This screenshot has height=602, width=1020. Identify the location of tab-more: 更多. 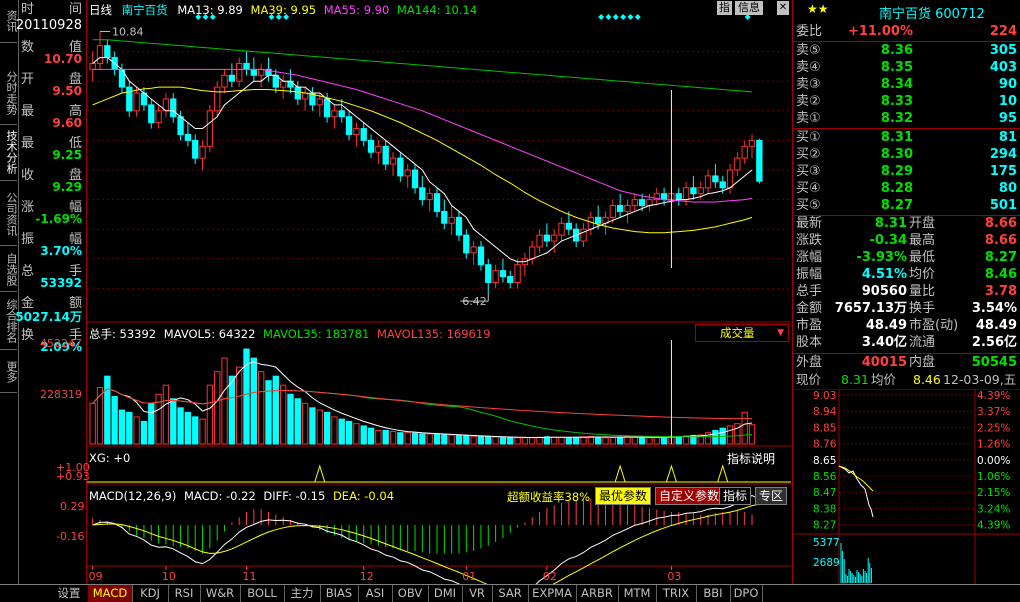
(9, 372).